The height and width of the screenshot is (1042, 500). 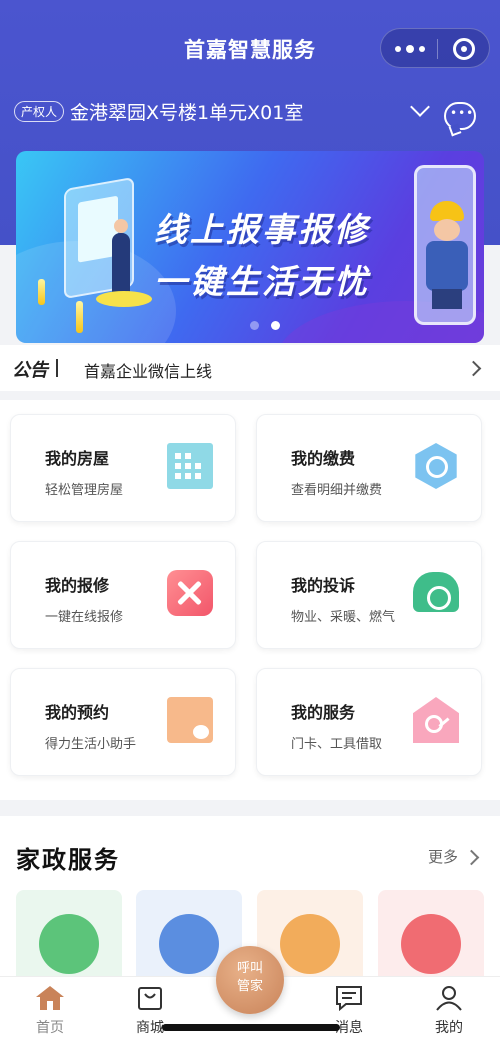 What do you see at coordinates (77, 585) in the screenshot?
I see `card-title: 我的报修` at bounding box center [77, 585].